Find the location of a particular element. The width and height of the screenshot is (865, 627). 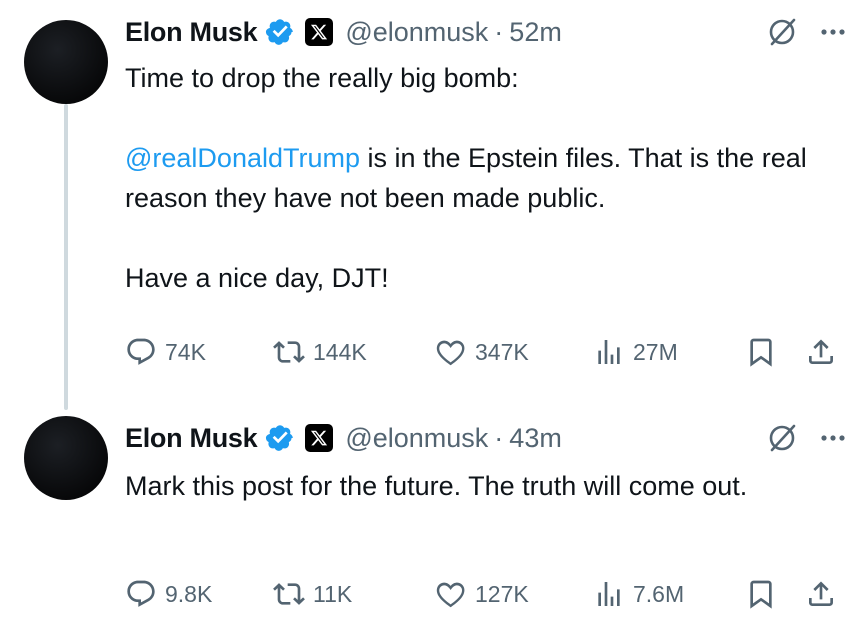

tweet-header: Elon Musk @elonmusk · 43m is located at coordinates (486, 438).